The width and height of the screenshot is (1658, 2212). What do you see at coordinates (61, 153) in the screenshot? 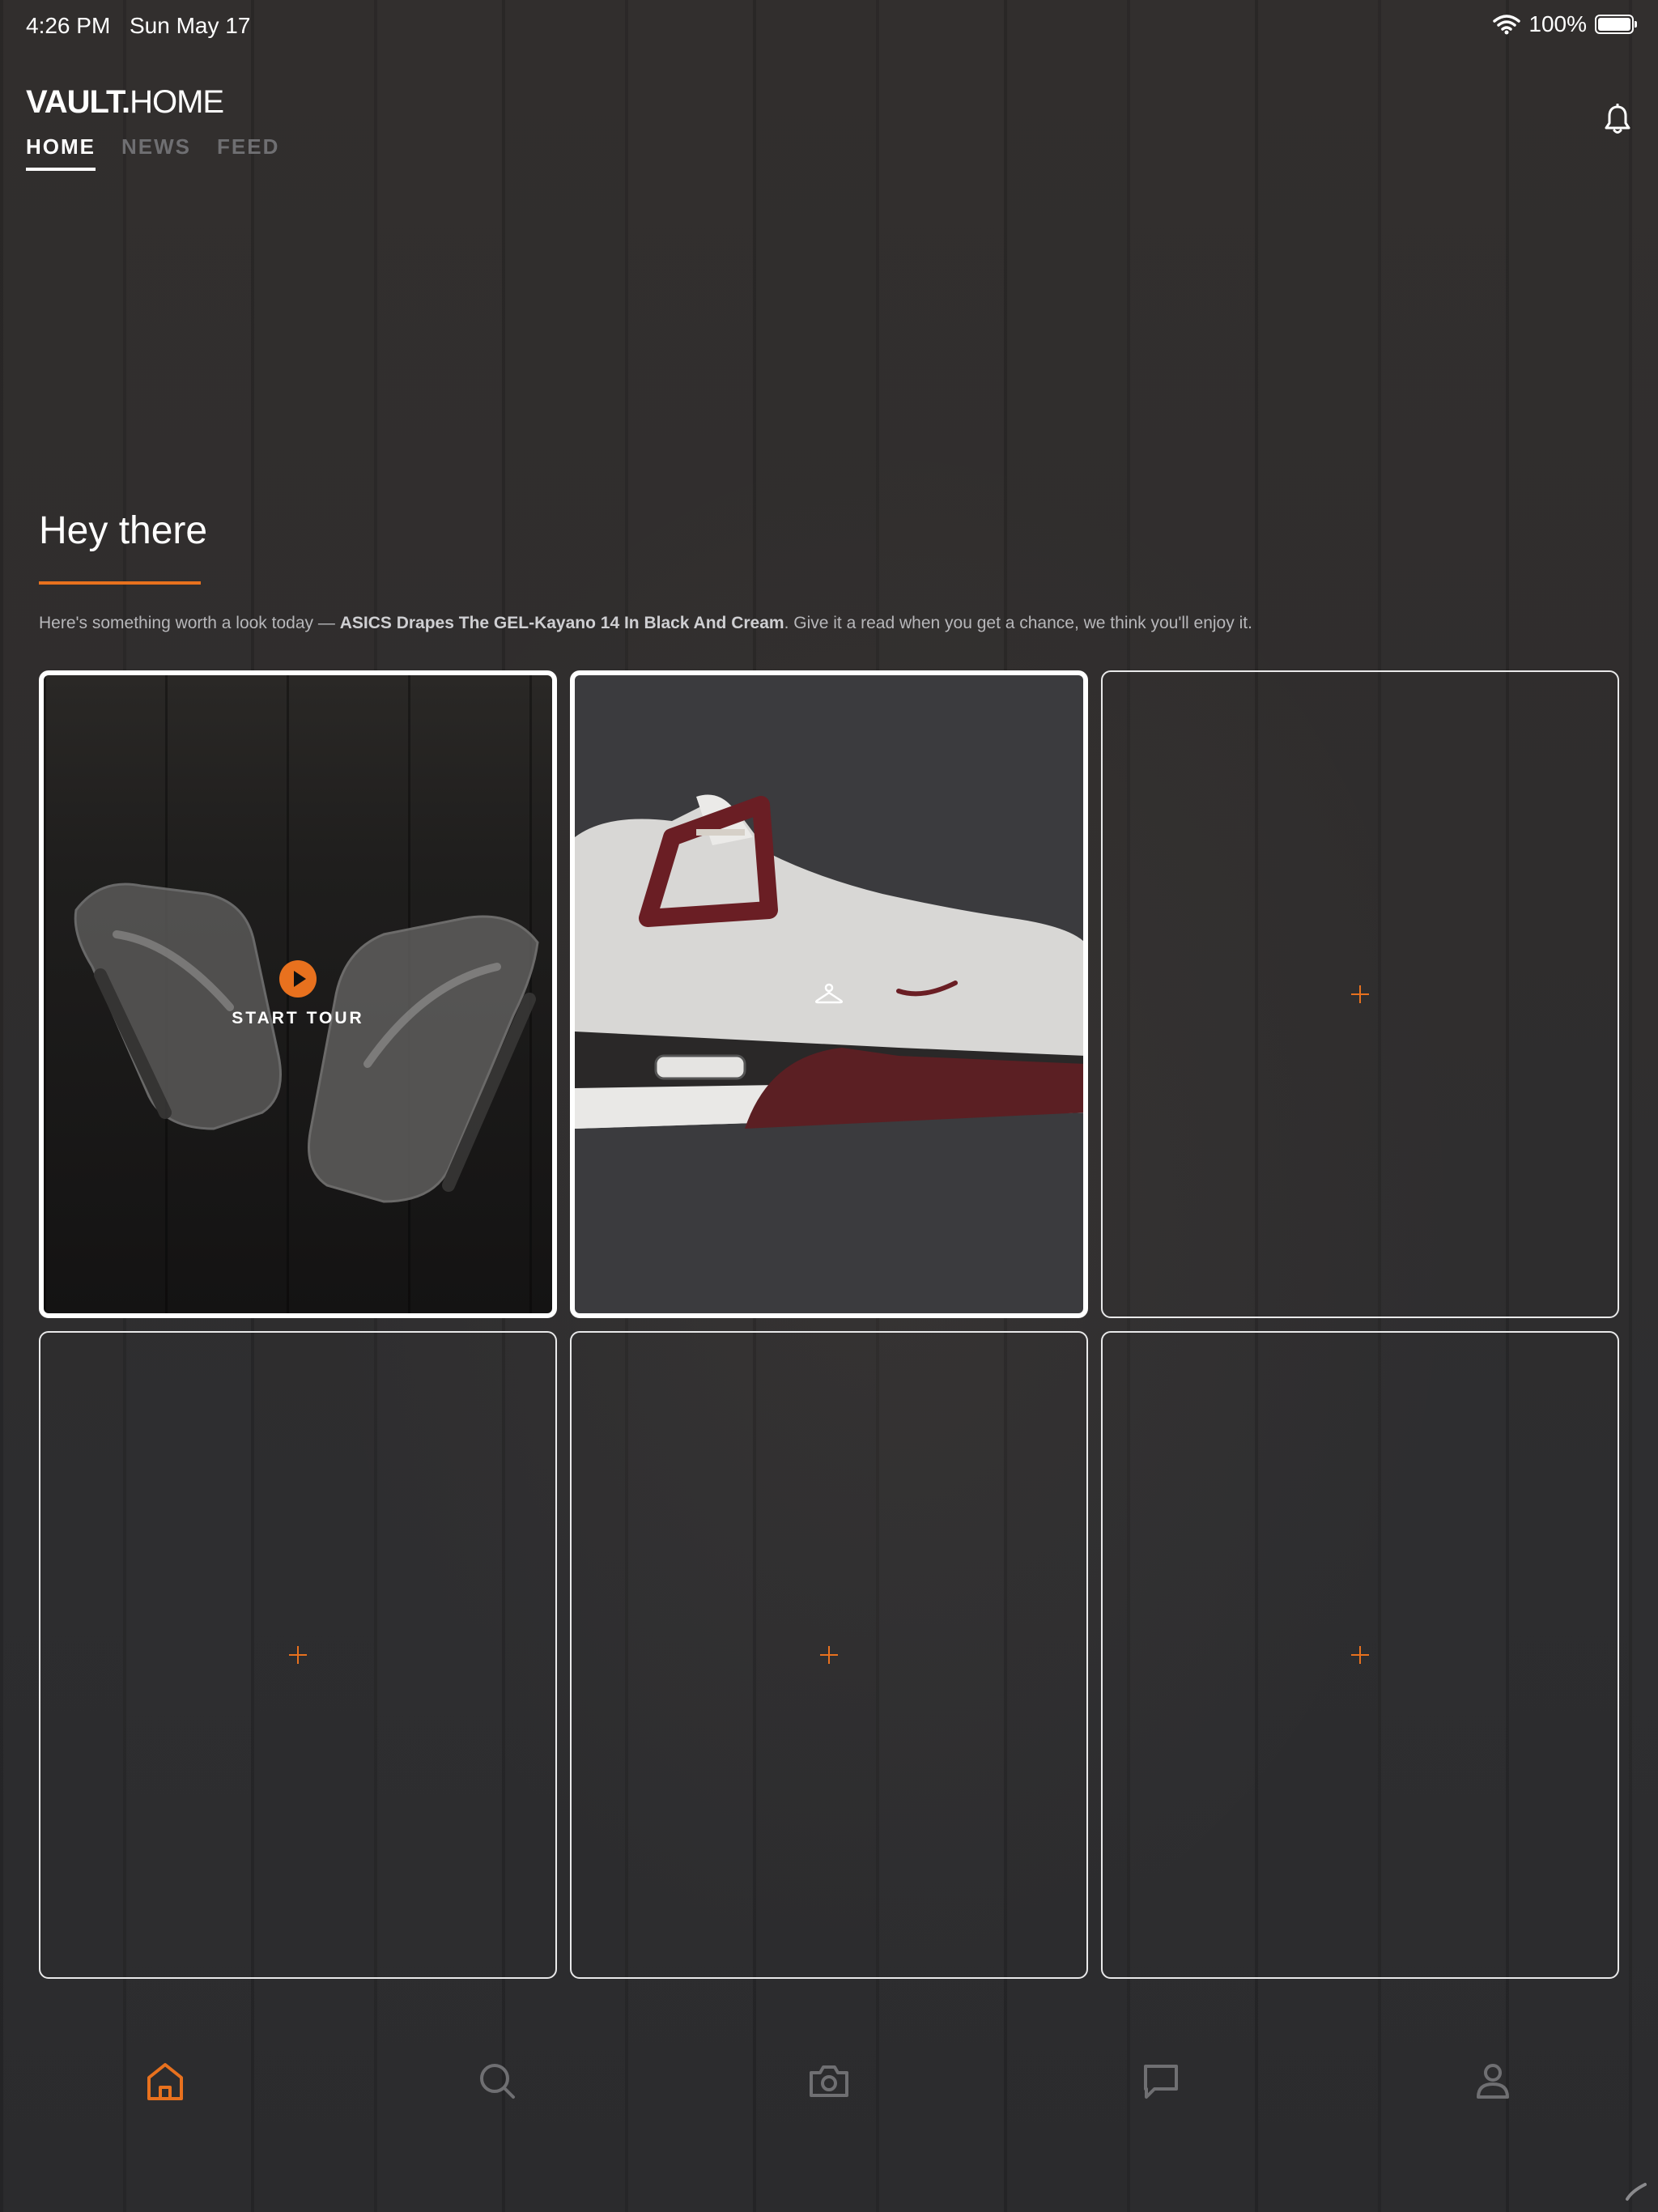
I see `tab-home: HOME` at bounding box center [61, 153].